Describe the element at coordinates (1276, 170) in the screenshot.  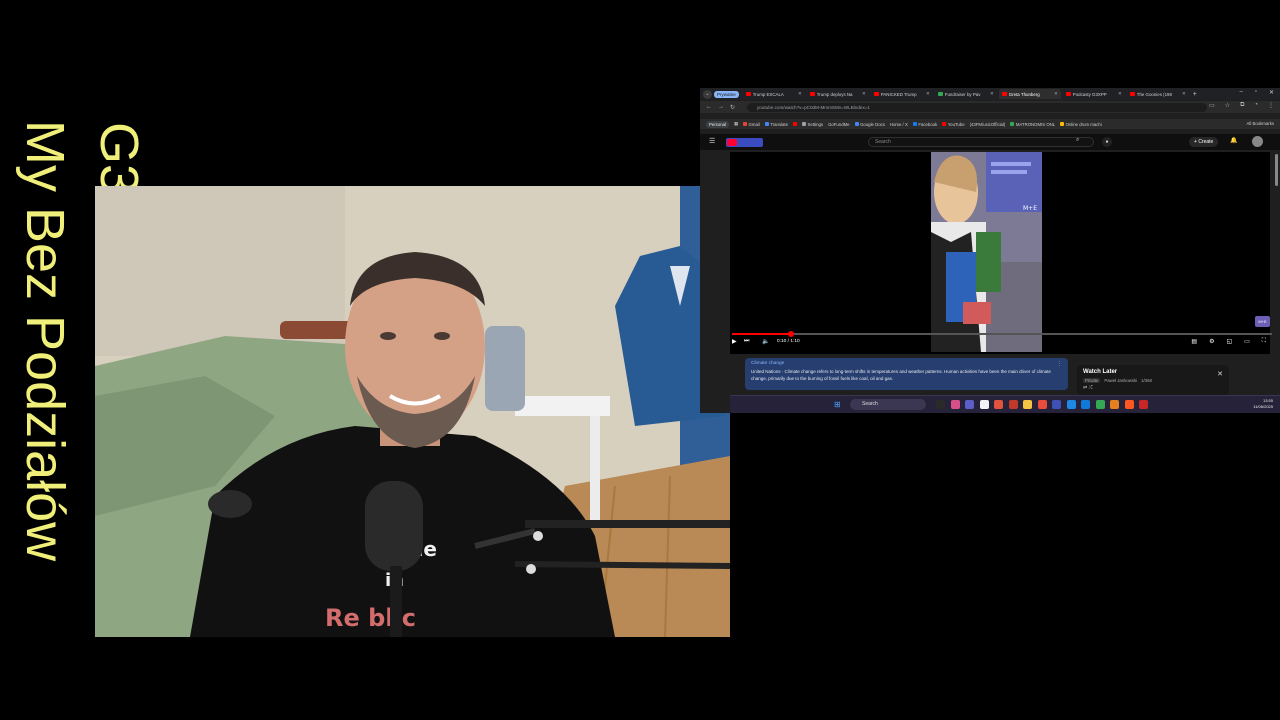
I see `page-scrollbar` at that location.